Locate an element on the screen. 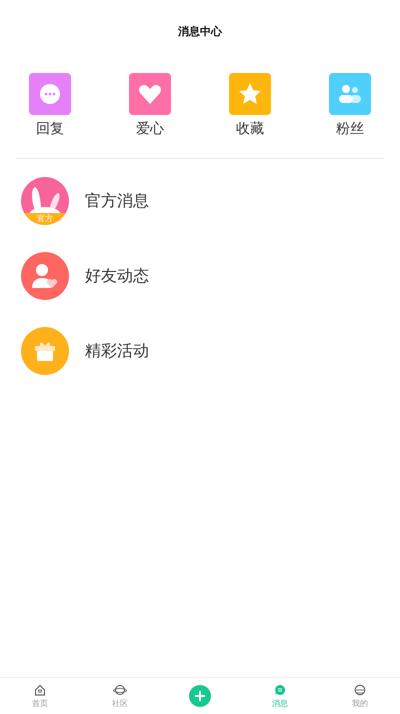  message-icon is located at coordinates (280, 690).